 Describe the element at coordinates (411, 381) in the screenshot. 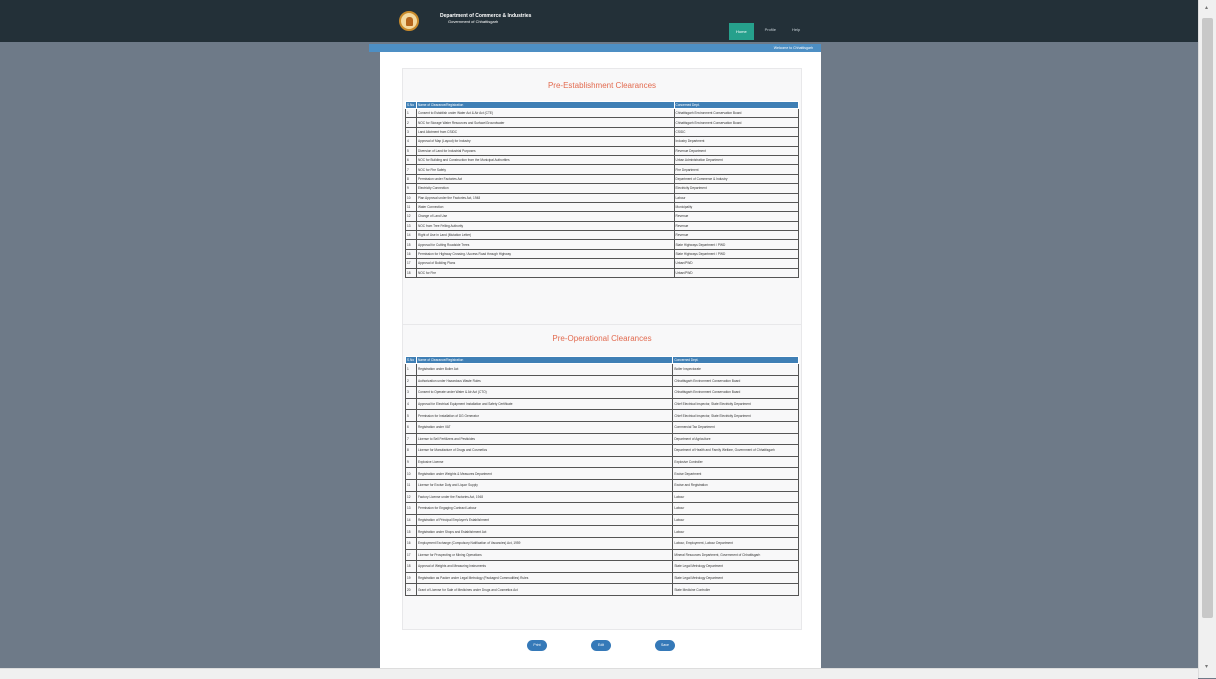

I see `serial-cell: 2` at that location.